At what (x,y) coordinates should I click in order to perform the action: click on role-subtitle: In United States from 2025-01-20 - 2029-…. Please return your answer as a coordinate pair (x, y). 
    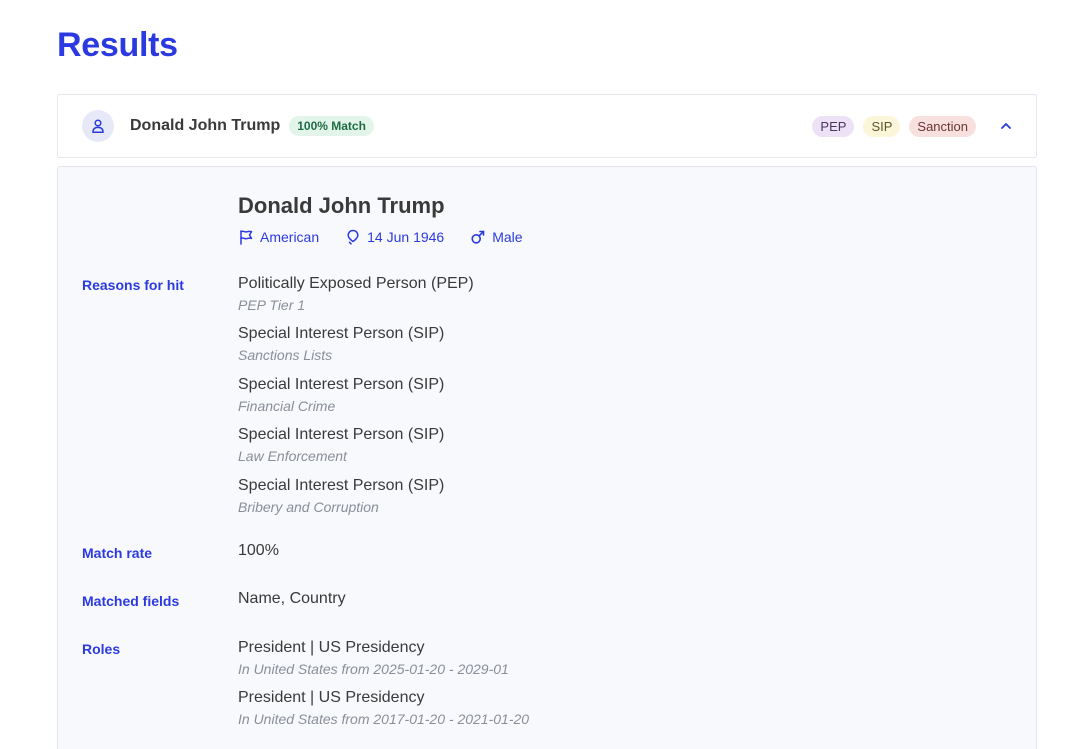
    Looking at the image, I should click on (373, 669).